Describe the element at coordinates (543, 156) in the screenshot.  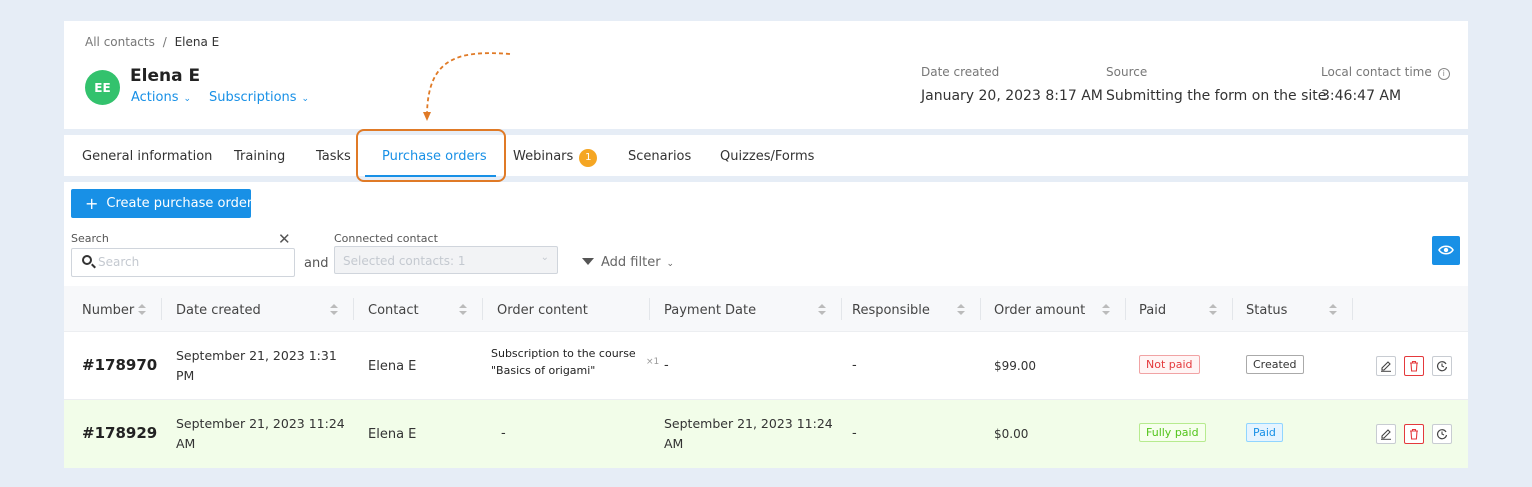
I see `tab-webinars-label: Webinars` at that location.